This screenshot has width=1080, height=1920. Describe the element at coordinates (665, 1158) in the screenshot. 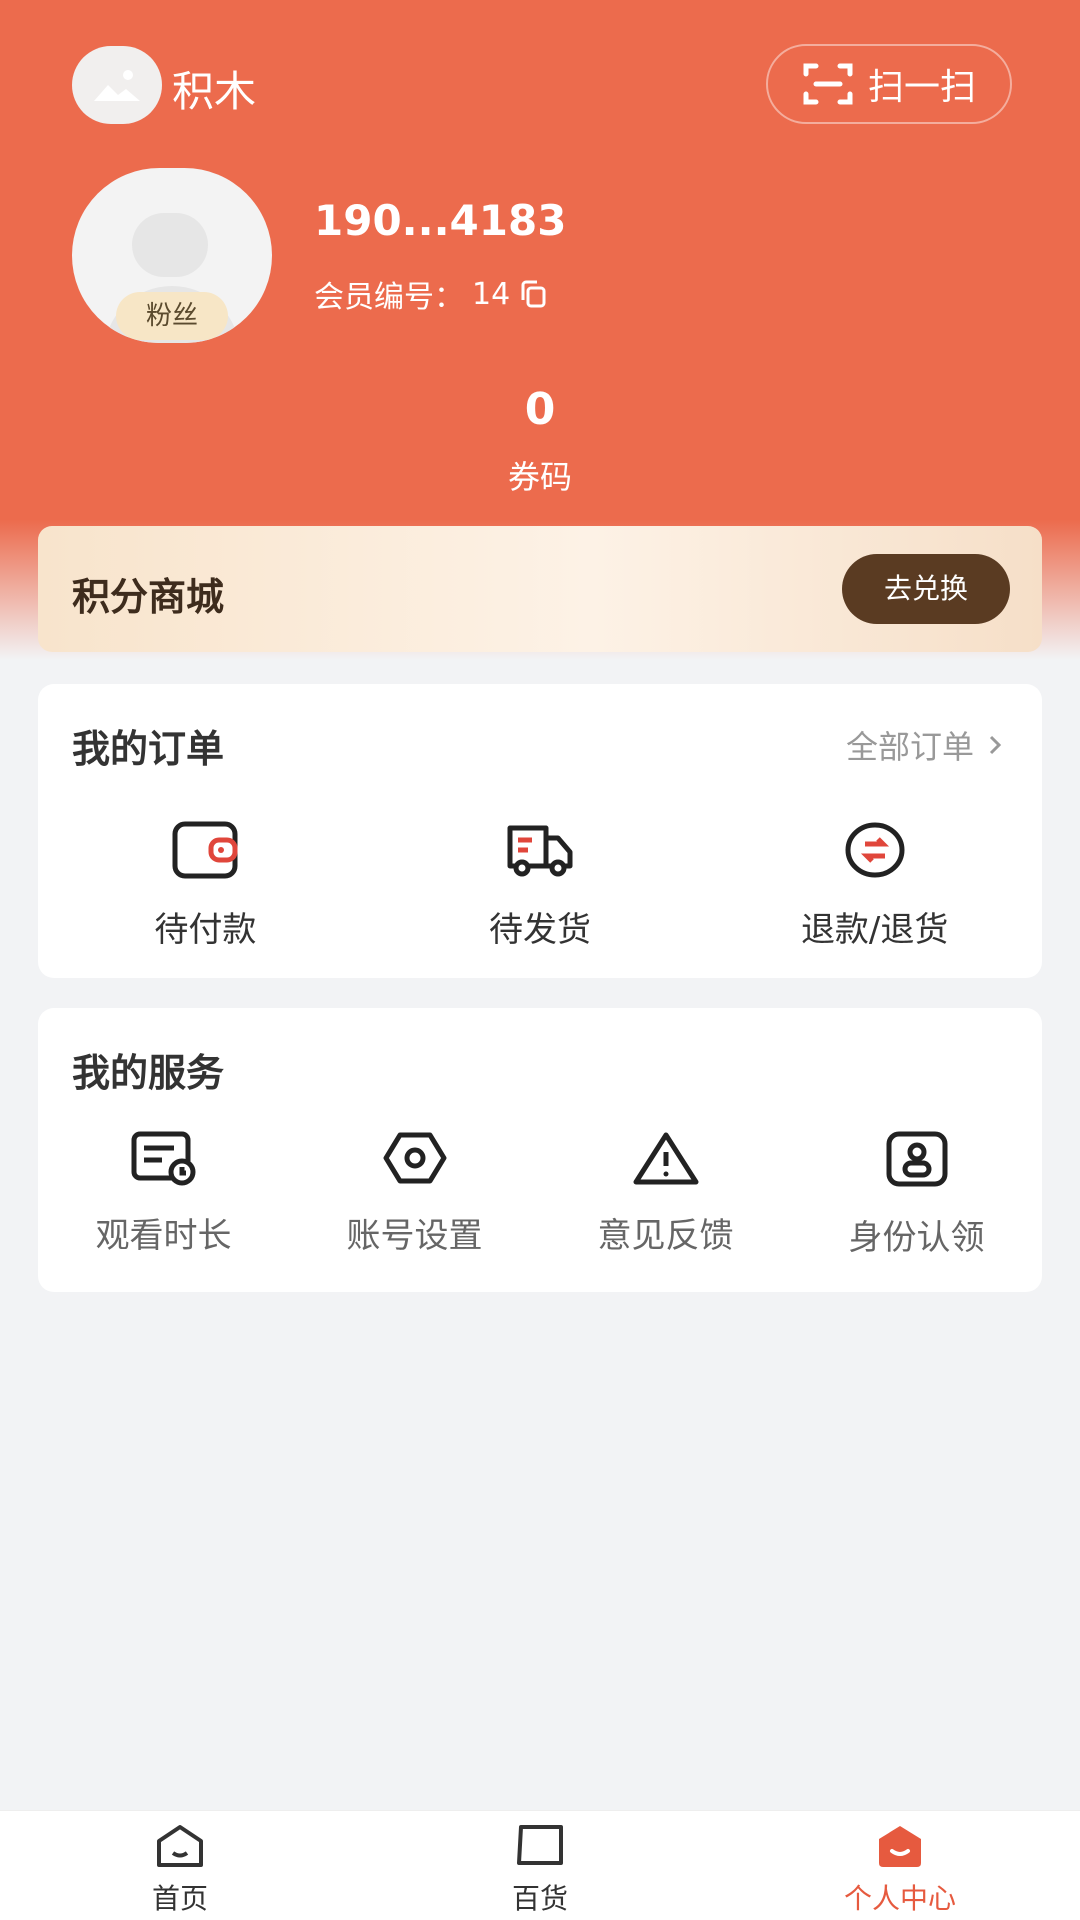

I see `warning-icon` at that location.